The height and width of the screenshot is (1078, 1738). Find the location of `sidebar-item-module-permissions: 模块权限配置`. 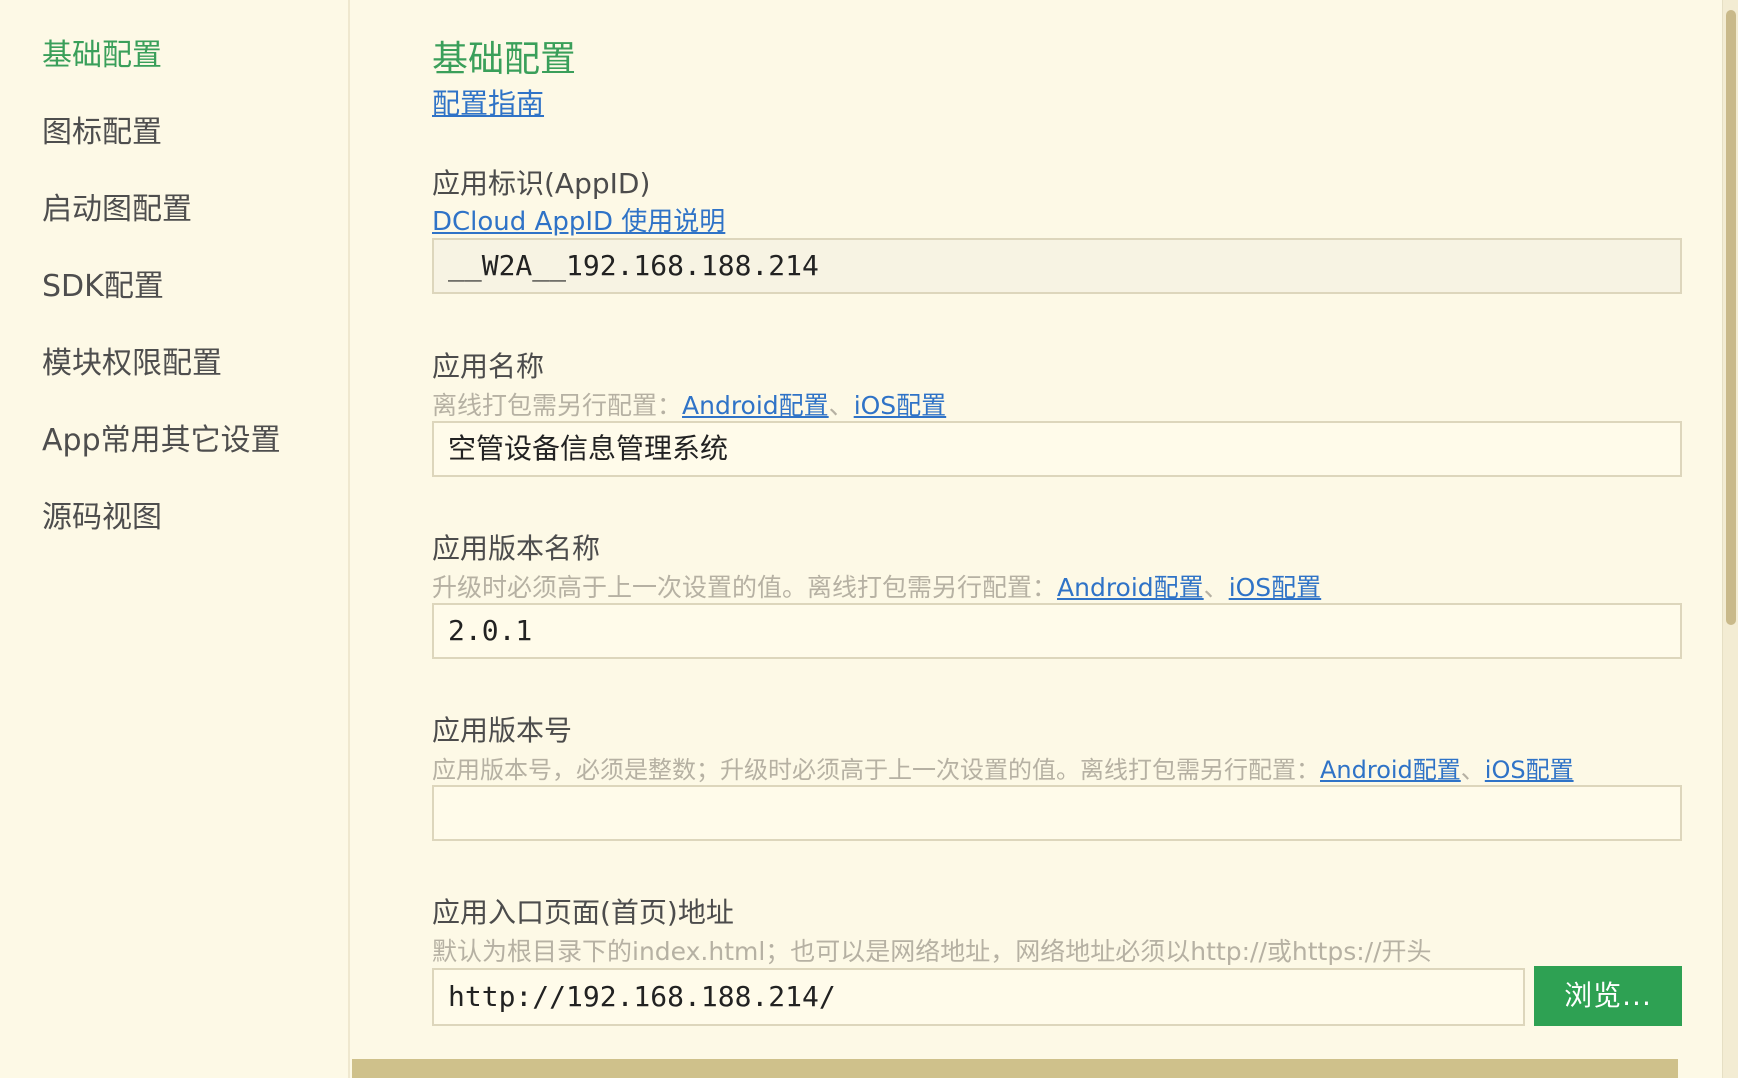

sidebar-item-module-permissions: 模块权限配置 is located at coordinates (132, 360).